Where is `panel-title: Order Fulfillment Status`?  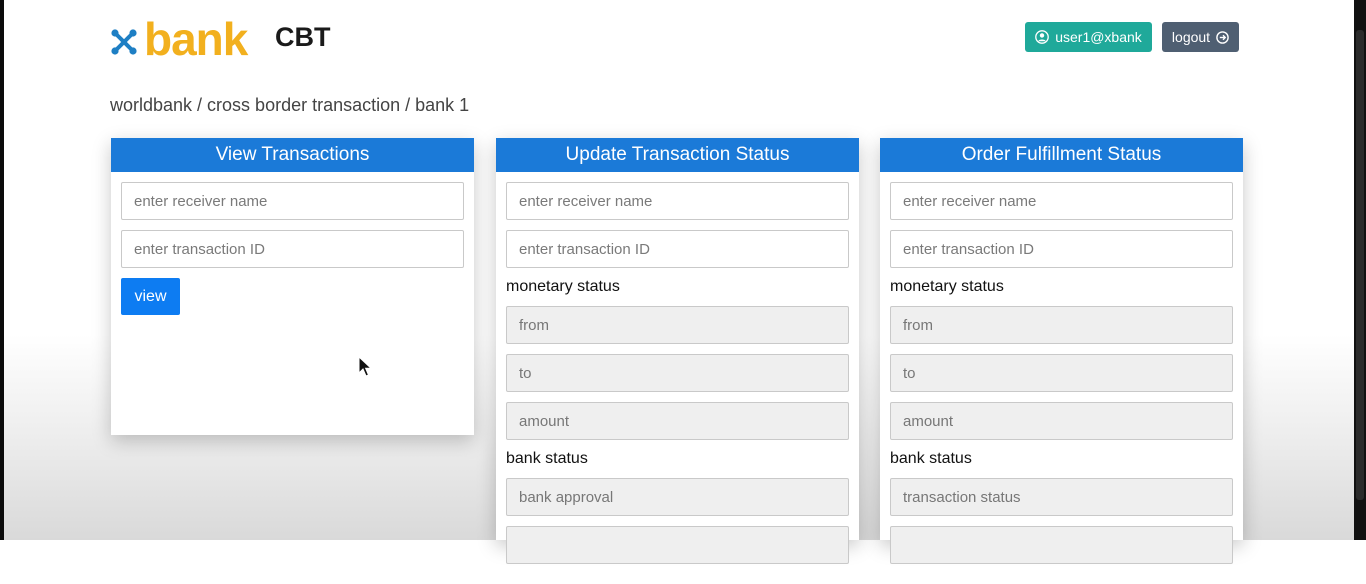 panel-title: Order Fulfillment Status is located at coordinates (1061, 155).